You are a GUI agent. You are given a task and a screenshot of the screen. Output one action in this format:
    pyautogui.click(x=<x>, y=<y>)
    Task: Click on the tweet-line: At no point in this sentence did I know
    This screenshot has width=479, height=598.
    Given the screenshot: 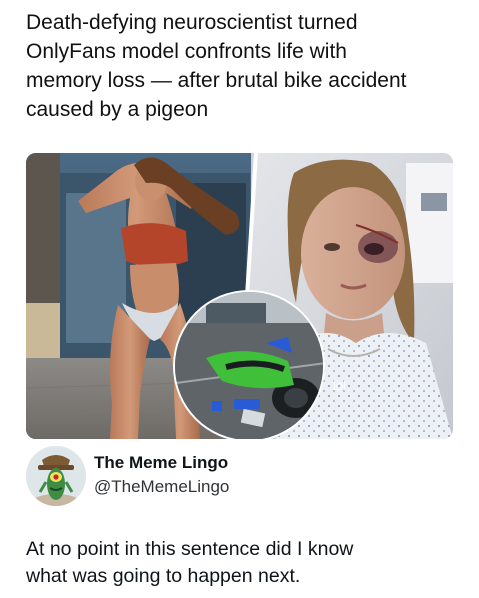 What is the action you would take?
    pyautogui.click(x=190, y=549)
    